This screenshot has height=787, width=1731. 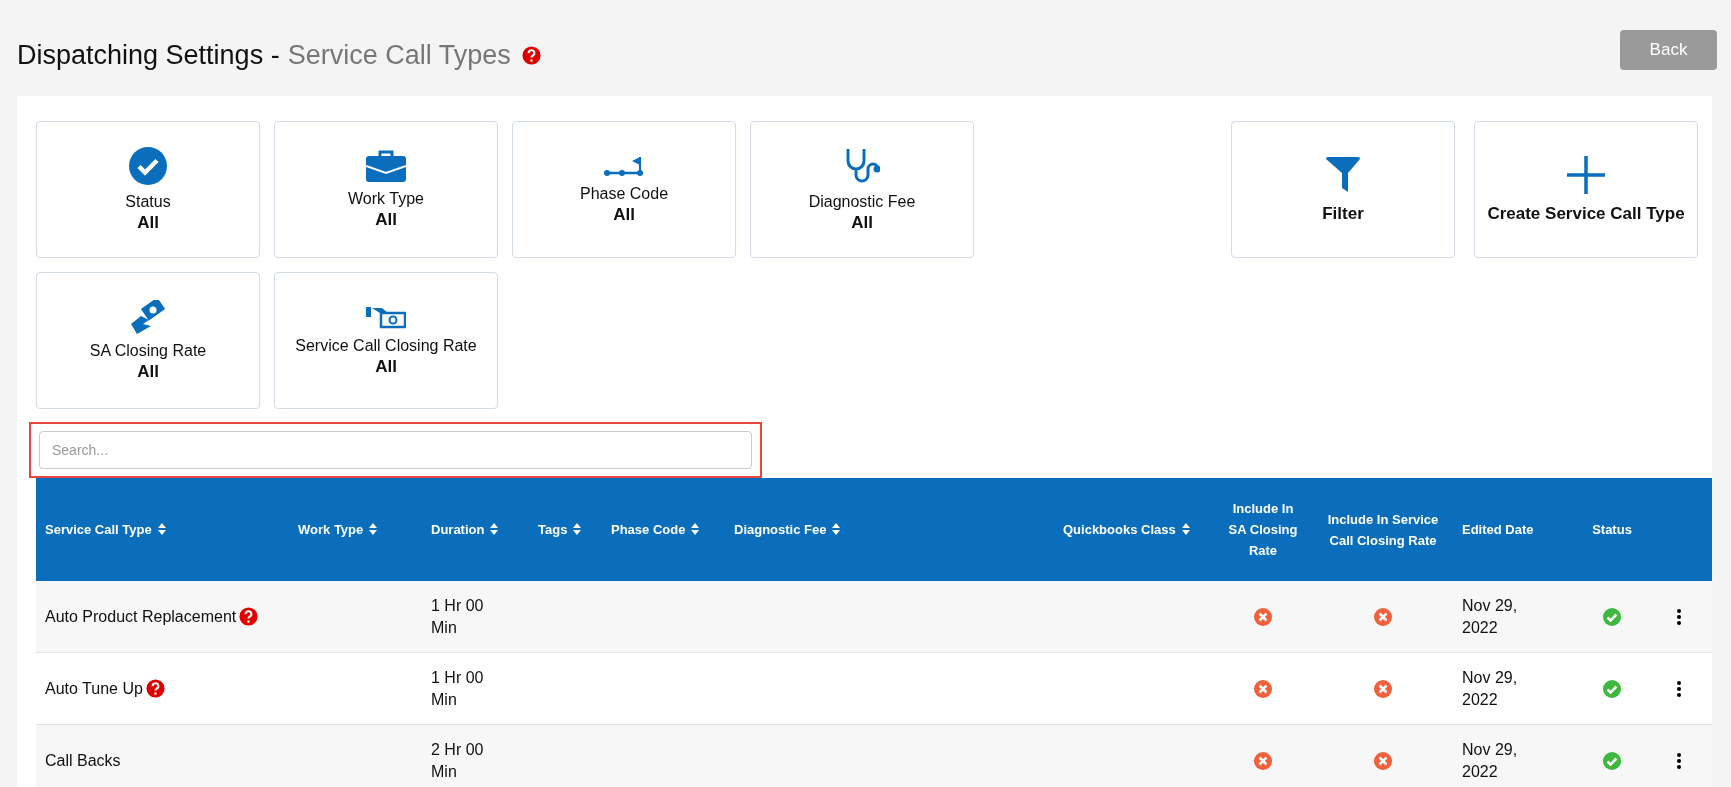 I want to click on column-header: Tags, so click(x=560, y=529).